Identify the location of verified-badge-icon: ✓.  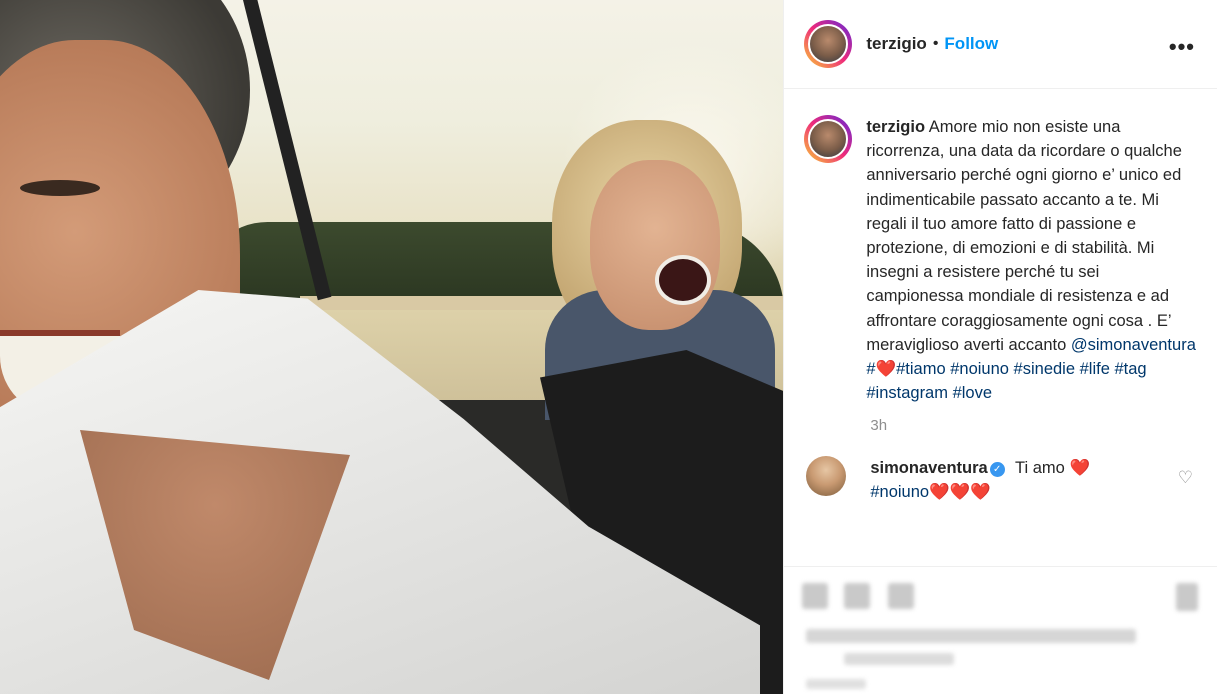
(997, 470).